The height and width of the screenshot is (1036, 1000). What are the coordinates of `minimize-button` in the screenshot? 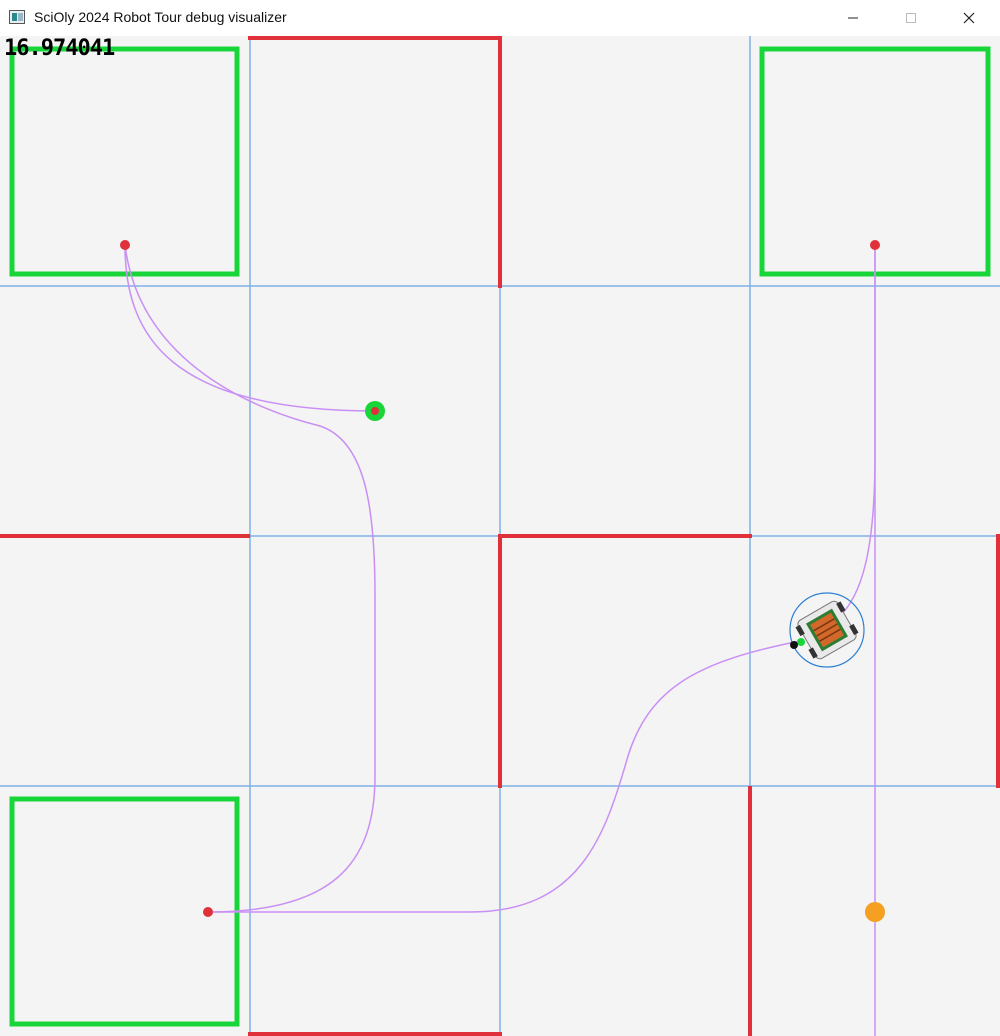 It's located at (853, 18).